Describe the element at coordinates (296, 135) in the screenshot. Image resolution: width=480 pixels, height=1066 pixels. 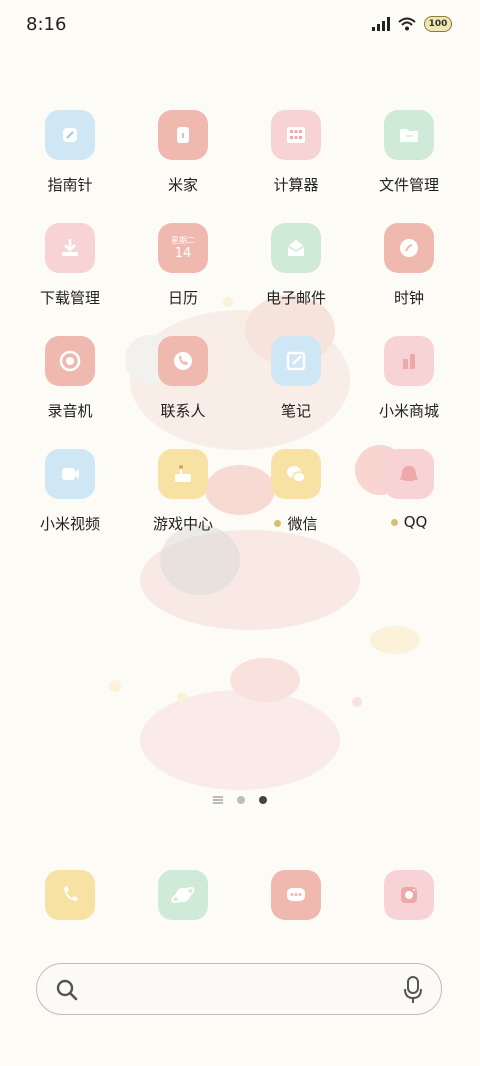
I see `calculator-icon` at that location.